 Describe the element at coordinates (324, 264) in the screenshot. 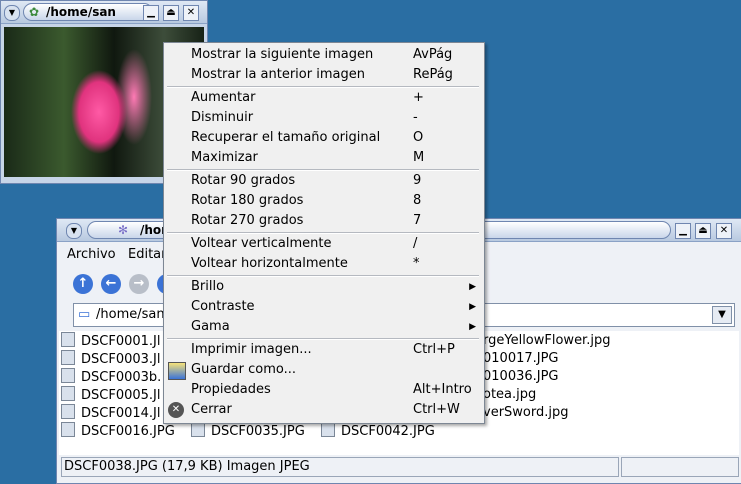

I see `menu-item-voltear-horizontalmente: Voltear horizontalmente *` at that location.